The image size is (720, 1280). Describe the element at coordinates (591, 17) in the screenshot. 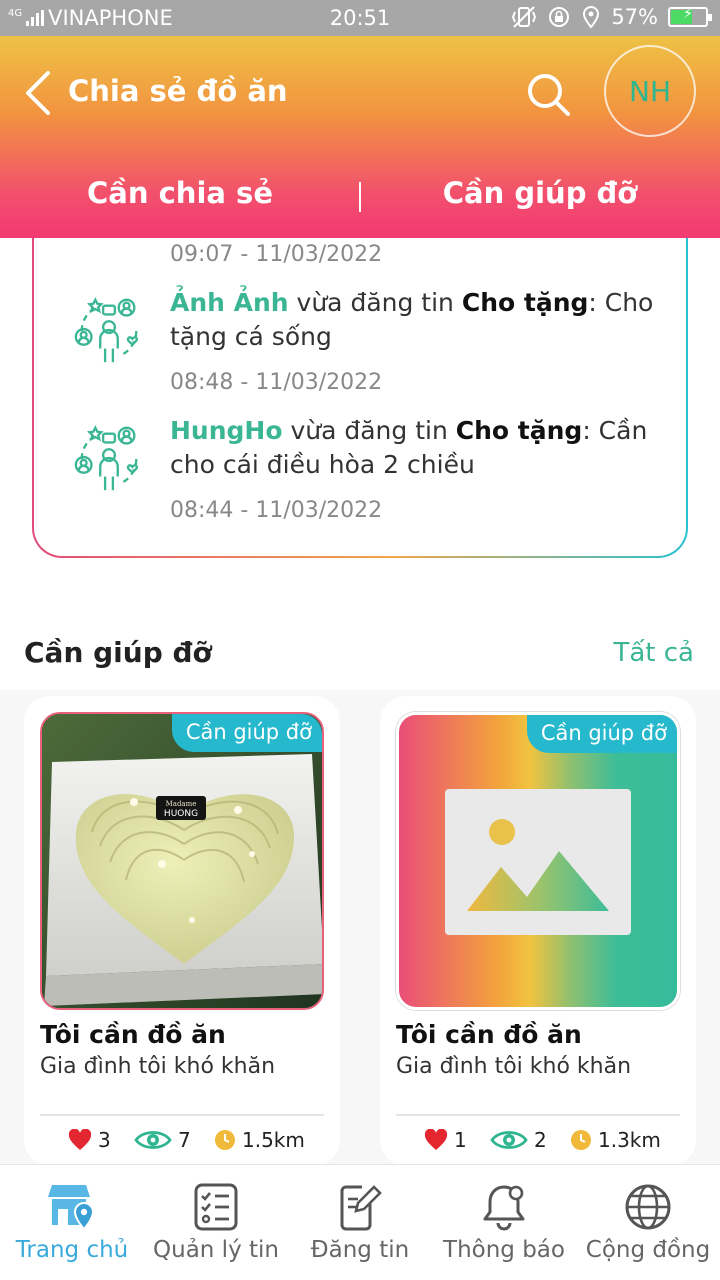

I see `location-icon` at that location.